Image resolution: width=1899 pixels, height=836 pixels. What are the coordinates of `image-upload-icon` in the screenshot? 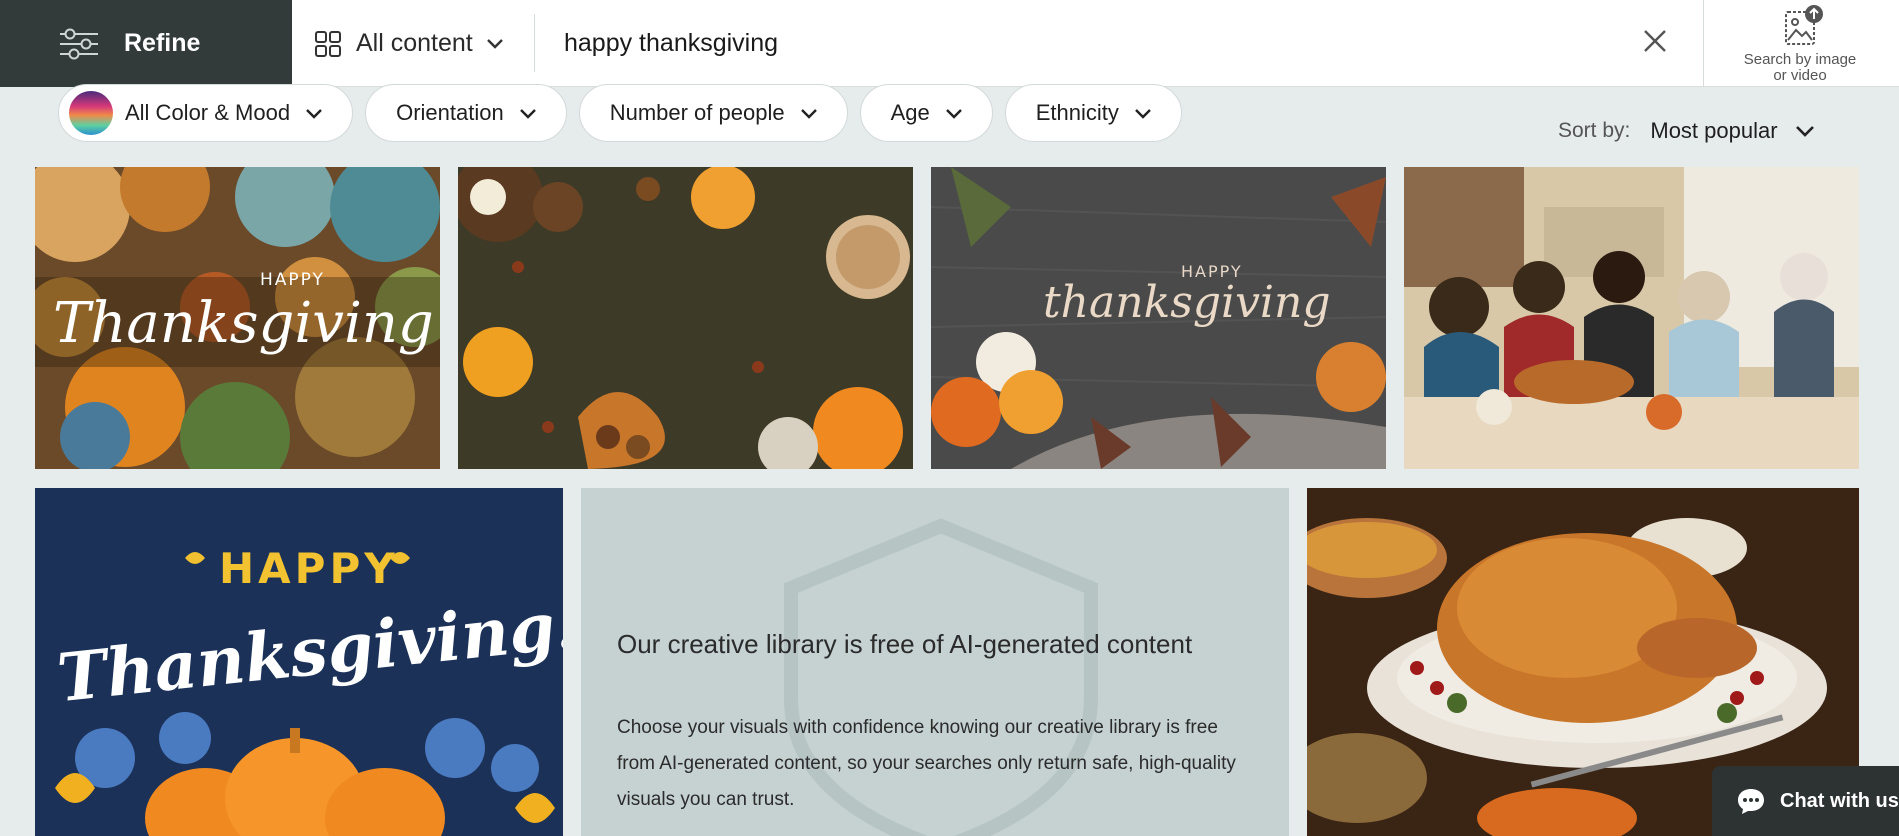 It's located at (1804, 25).